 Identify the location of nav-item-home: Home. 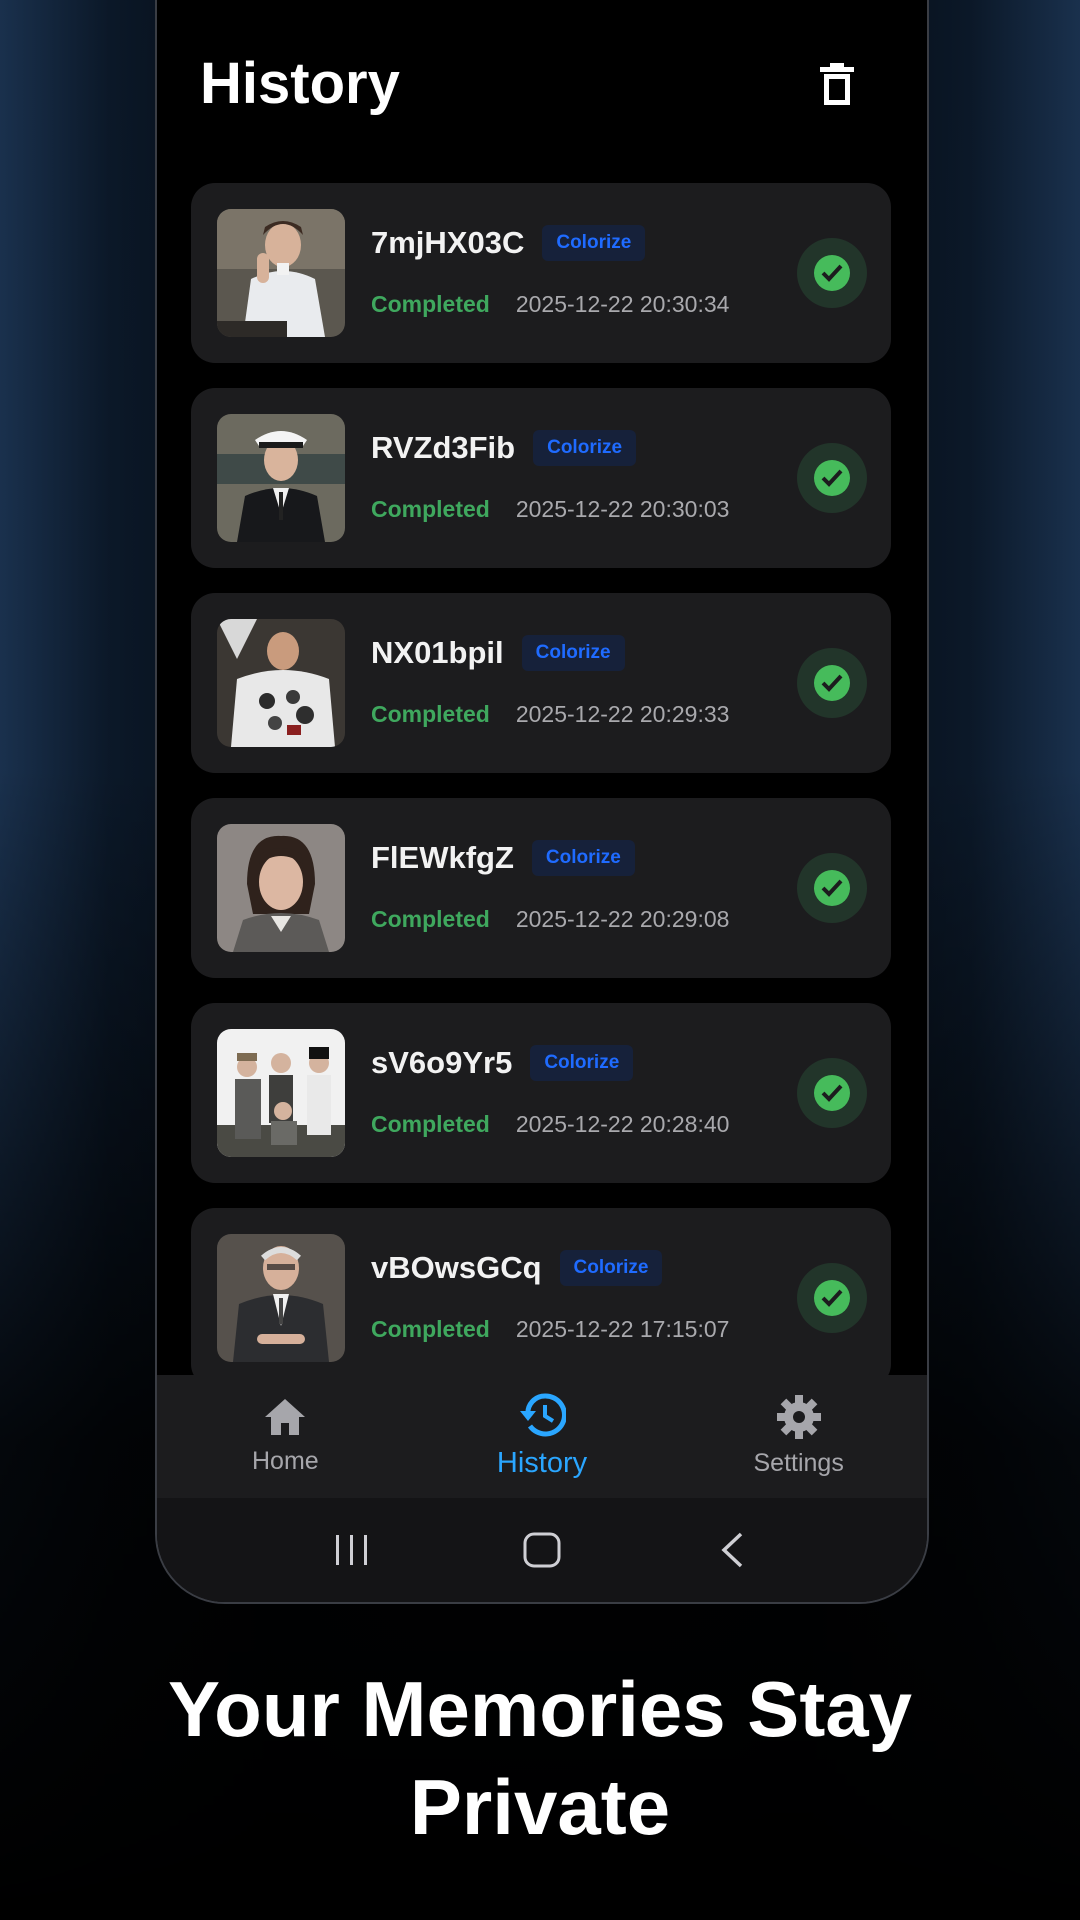
(285, 1436).